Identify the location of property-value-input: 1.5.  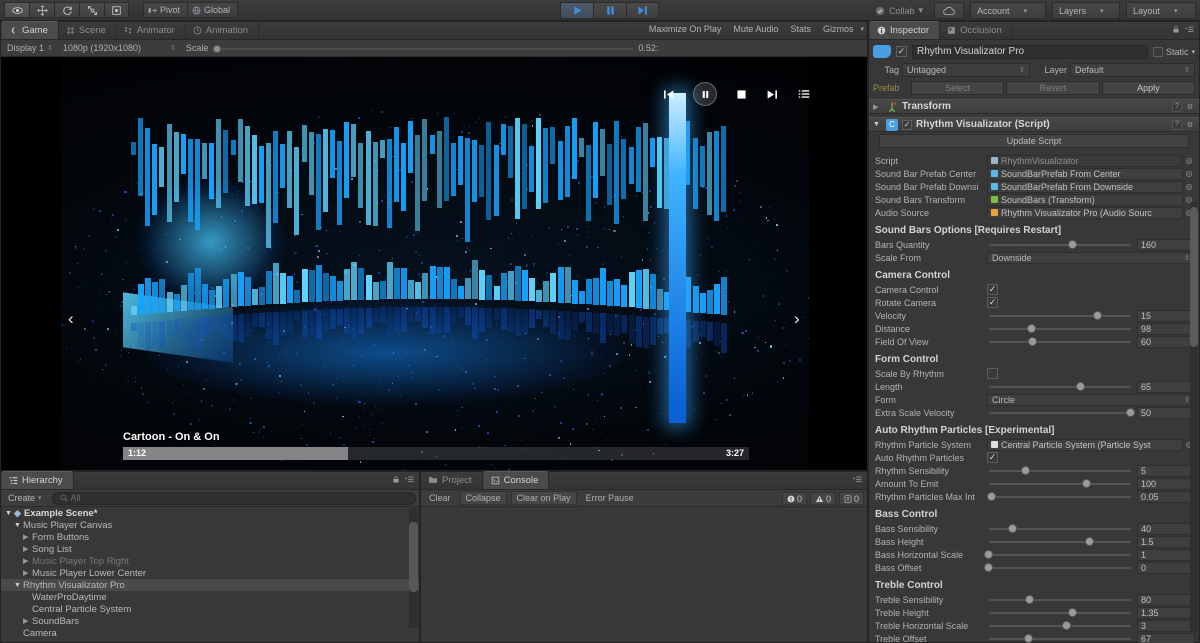
(1166, 541).